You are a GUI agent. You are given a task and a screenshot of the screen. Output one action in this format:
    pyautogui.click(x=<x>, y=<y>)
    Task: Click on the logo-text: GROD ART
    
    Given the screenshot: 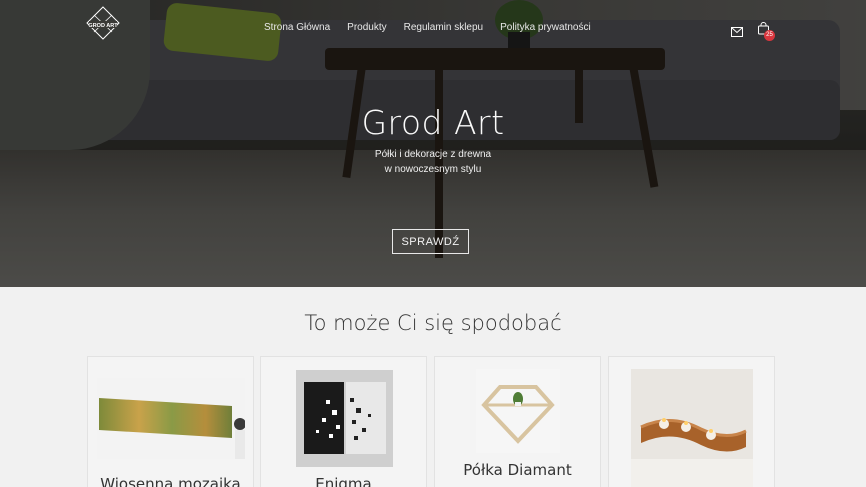 What is the action you would take?
    pyautogui.click(x=103, y=26)
    